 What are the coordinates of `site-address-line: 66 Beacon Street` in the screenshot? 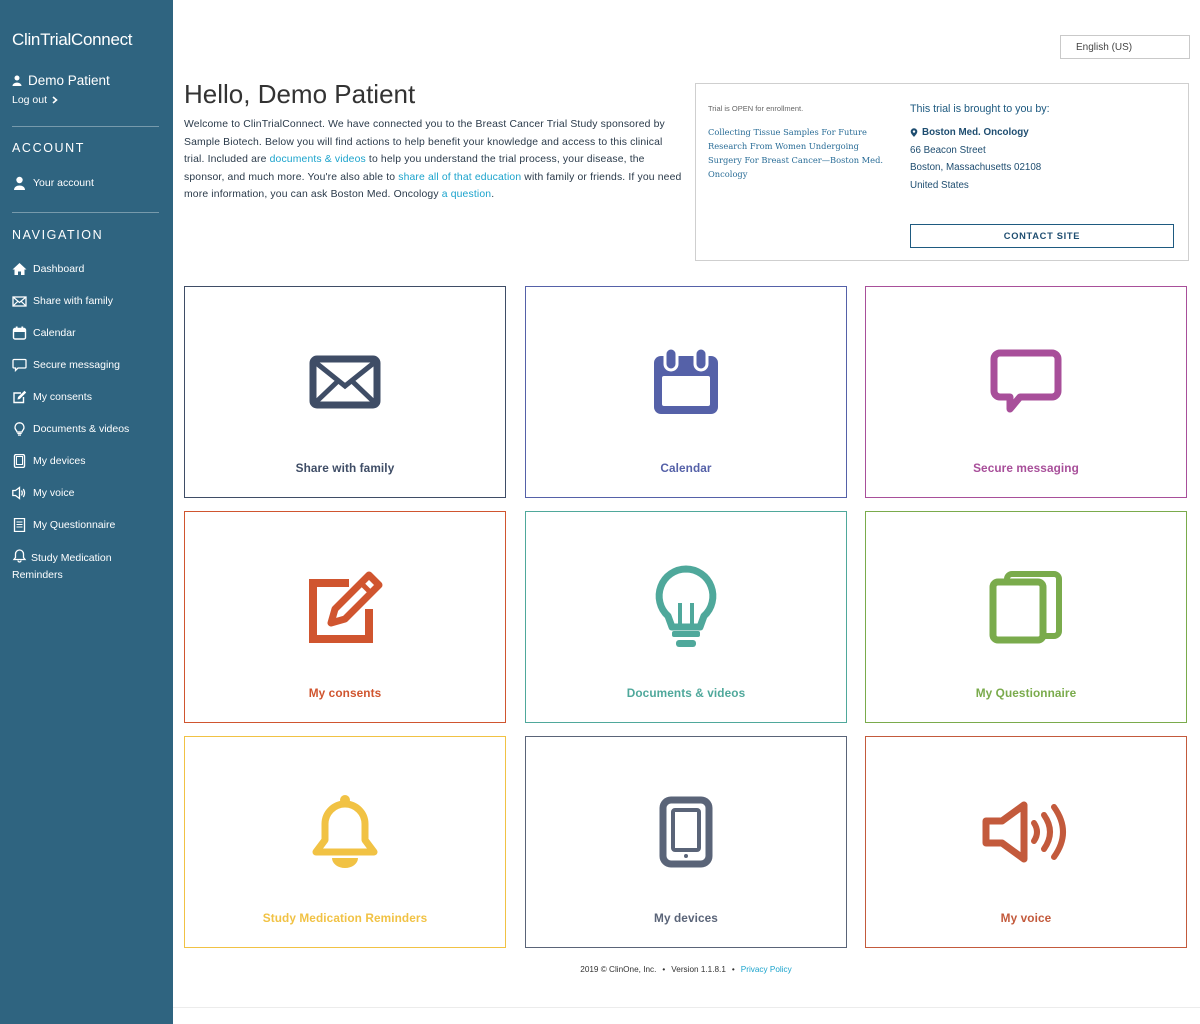 It's located at (948, 150).